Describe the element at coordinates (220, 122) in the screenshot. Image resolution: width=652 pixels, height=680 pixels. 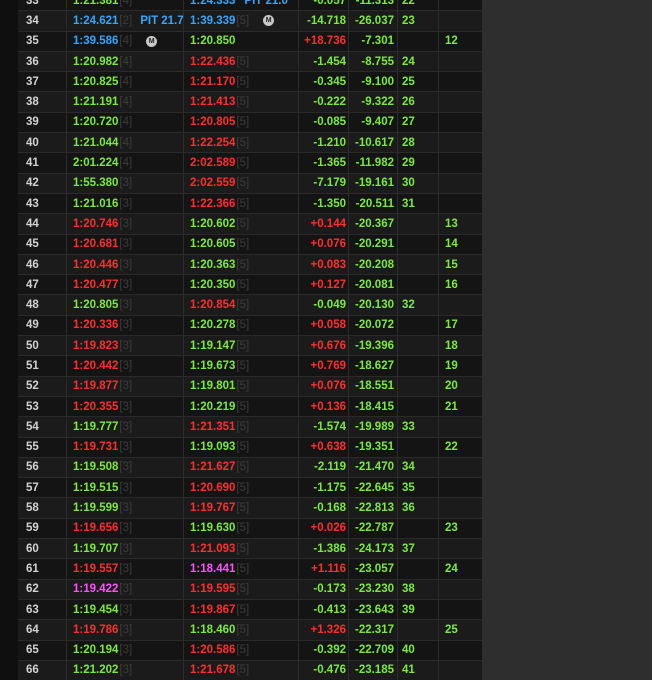
I see `driver-b-laptime: 1:20.805 [5]` at that location.